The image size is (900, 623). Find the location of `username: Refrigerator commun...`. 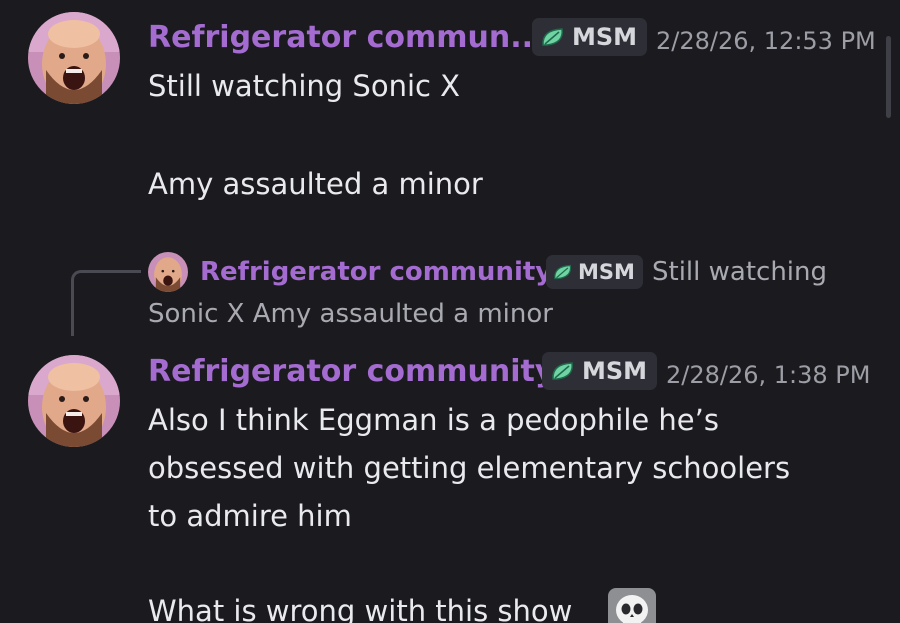

username: Refrigerator commun... is located at coordinates (346, 37).